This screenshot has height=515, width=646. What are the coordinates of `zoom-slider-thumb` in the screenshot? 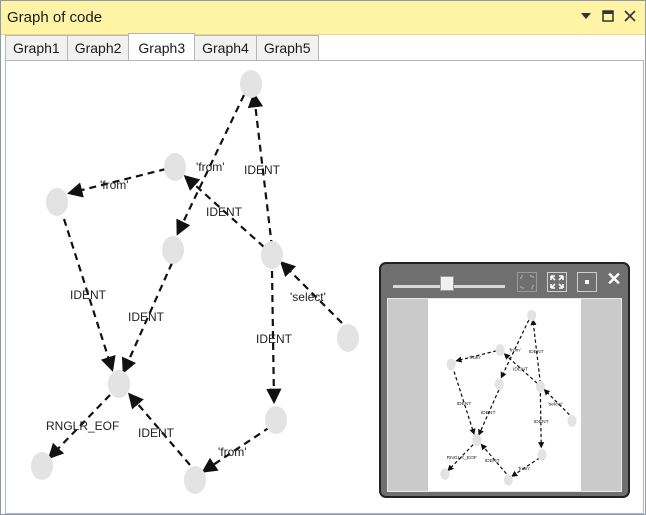 It's located at (447, 283).